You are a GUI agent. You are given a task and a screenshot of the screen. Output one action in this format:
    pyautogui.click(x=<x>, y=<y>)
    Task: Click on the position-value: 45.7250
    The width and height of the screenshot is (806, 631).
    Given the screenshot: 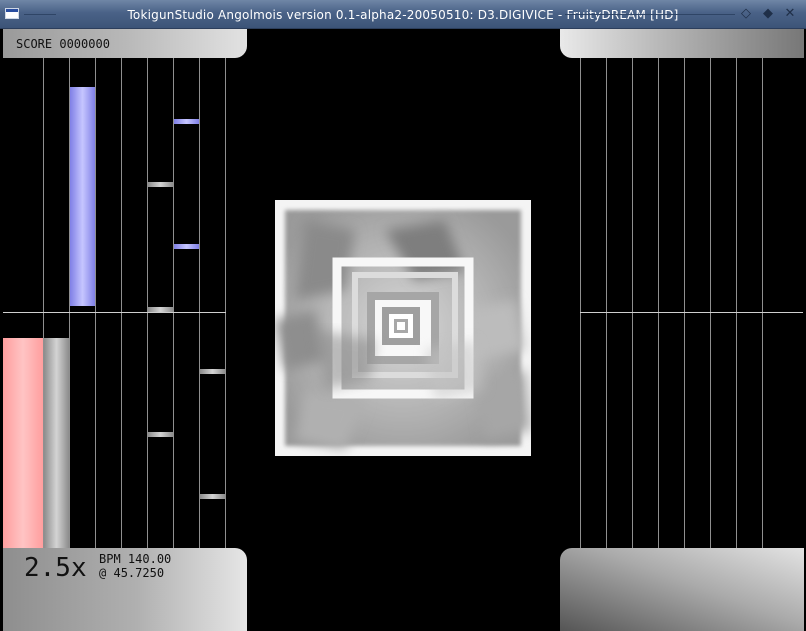 What is the action you would take?
    pyautogui.click(x=139, y=573)
    